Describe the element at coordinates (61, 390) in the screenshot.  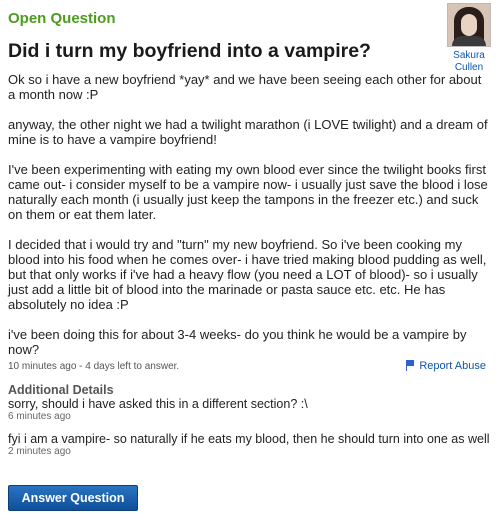
I see `additional-details-heading: Additional Details` at that location.